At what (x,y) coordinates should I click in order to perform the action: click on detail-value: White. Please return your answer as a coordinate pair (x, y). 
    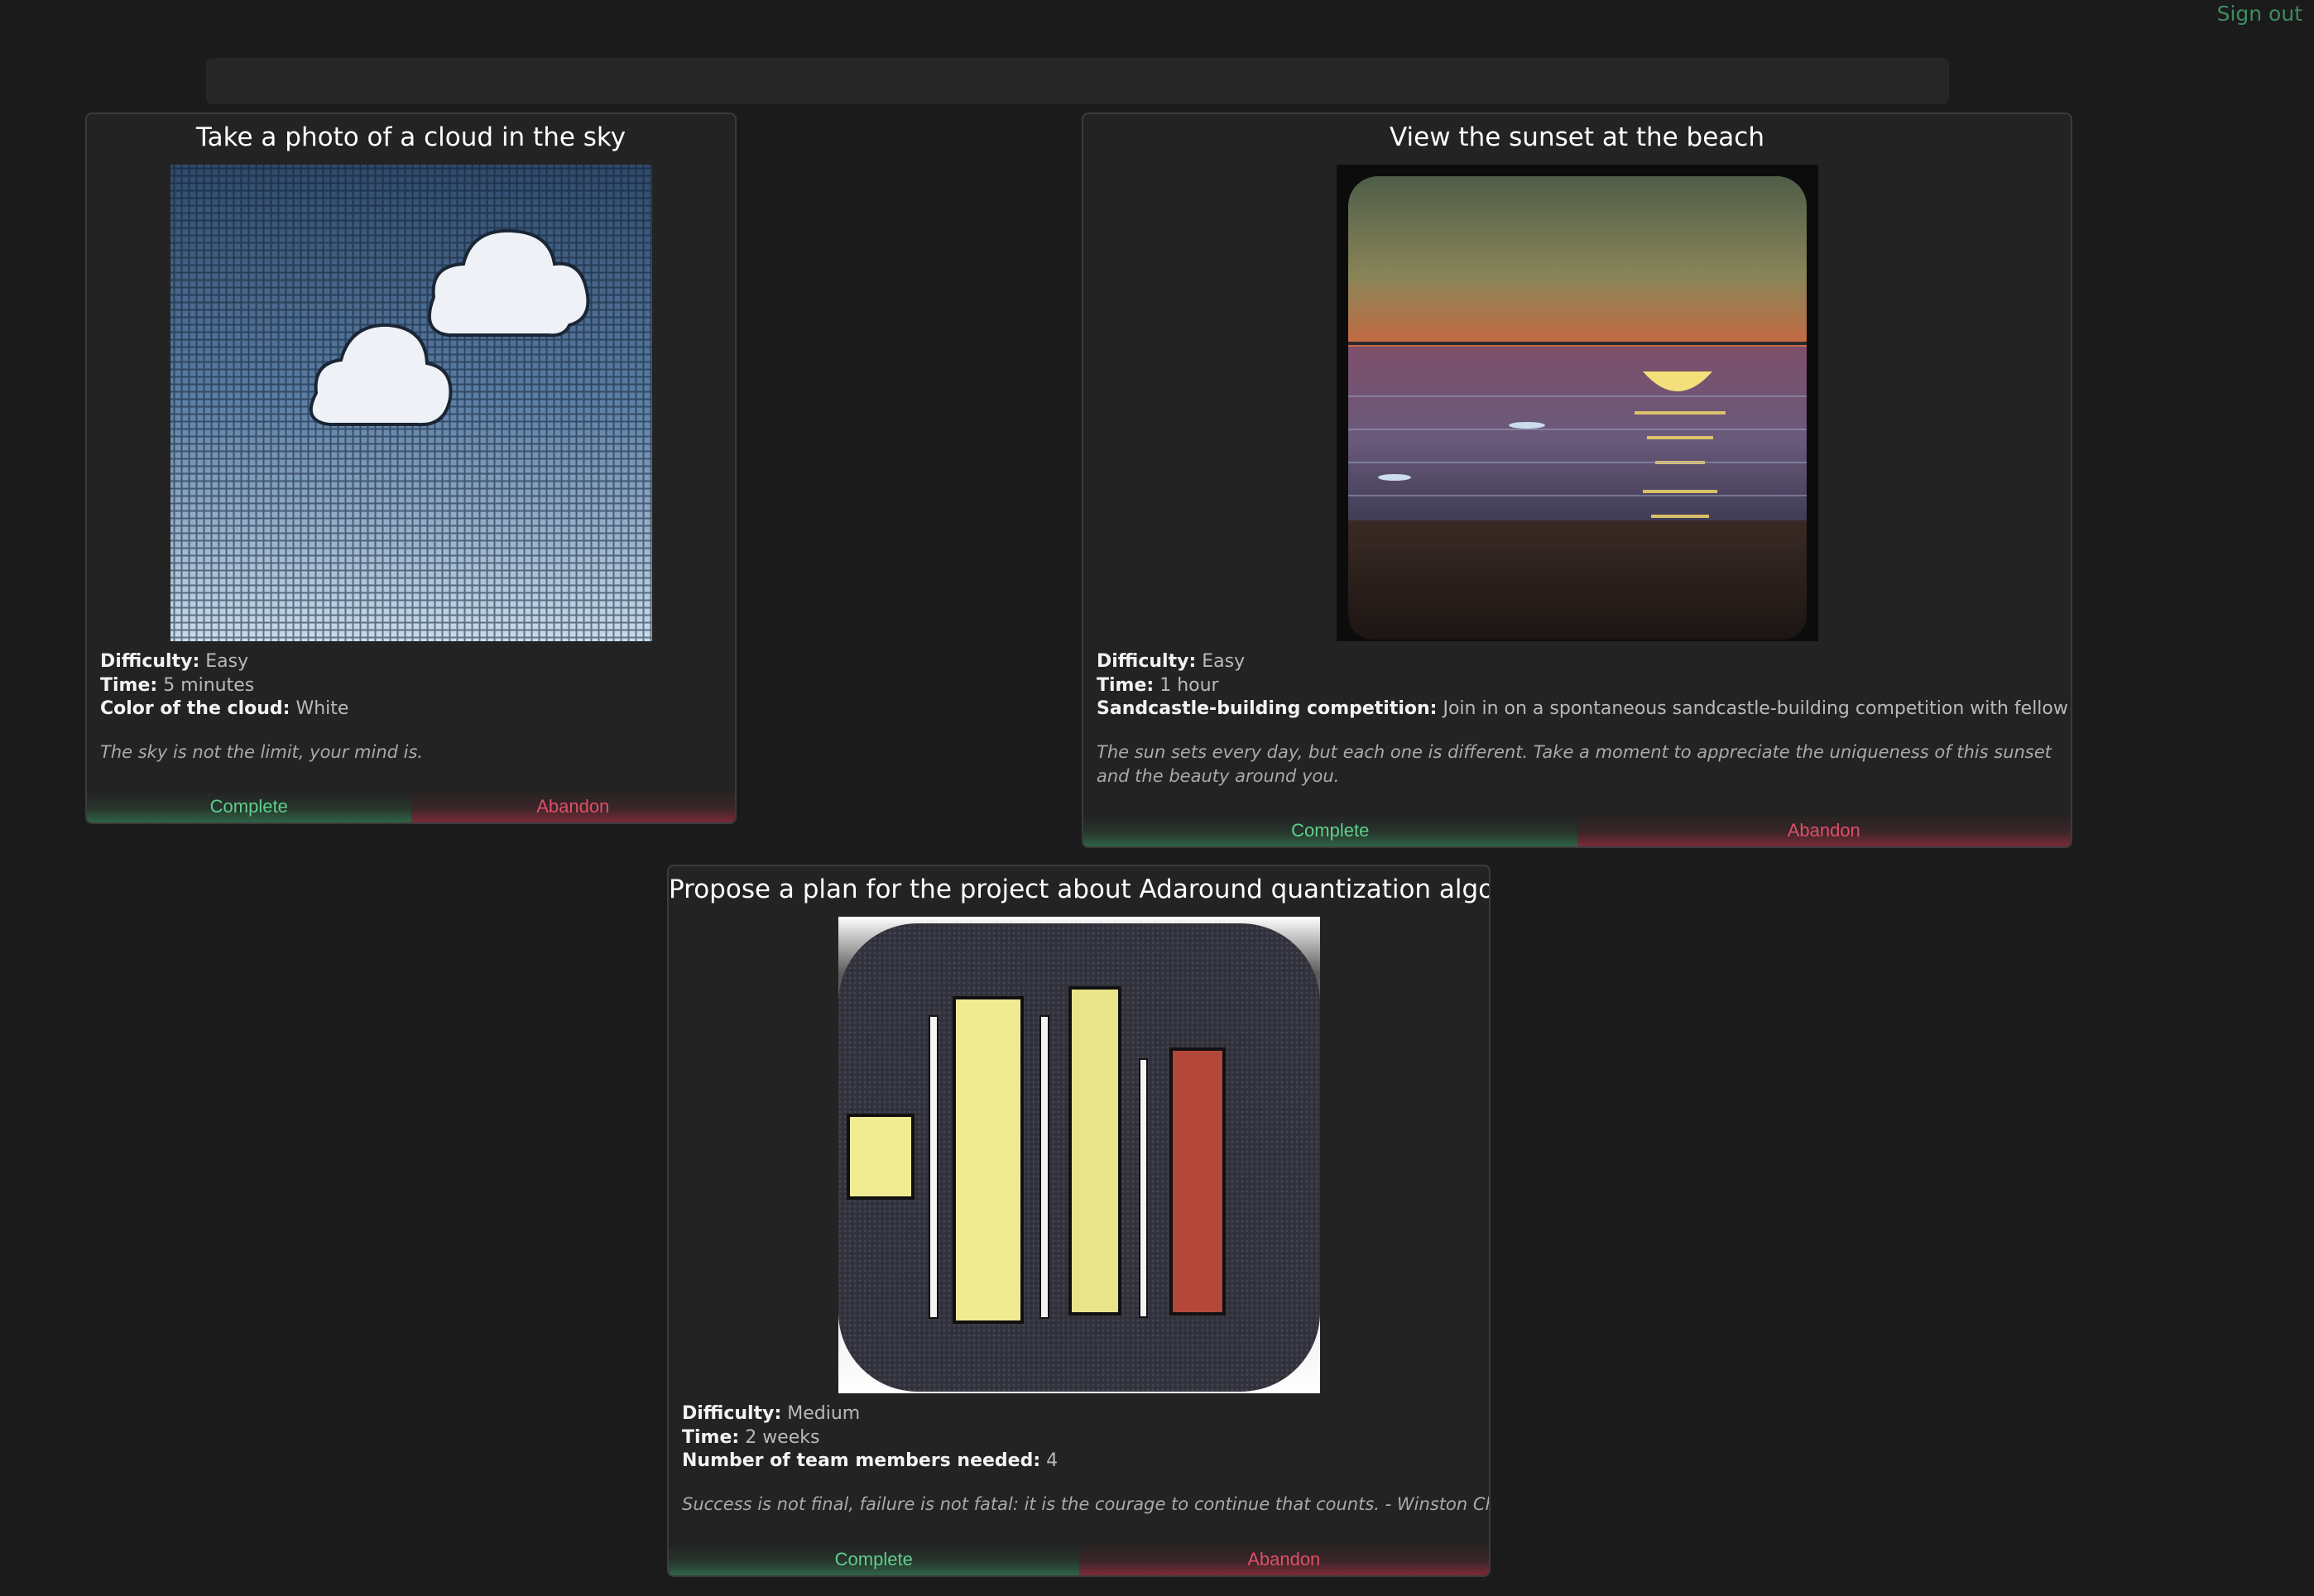
    Looking at the image, I should click on (322, 708).